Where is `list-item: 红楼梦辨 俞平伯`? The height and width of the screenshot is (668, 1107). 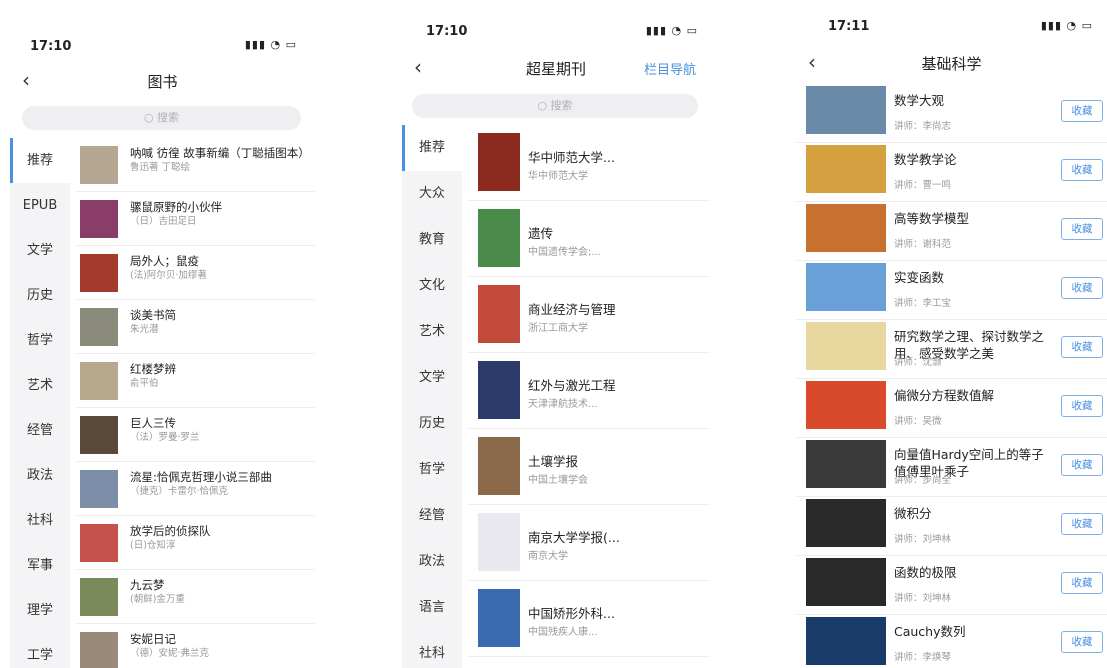 list-item: 红楼梦辨 俞平伯 is located at coordinates (195, 381).